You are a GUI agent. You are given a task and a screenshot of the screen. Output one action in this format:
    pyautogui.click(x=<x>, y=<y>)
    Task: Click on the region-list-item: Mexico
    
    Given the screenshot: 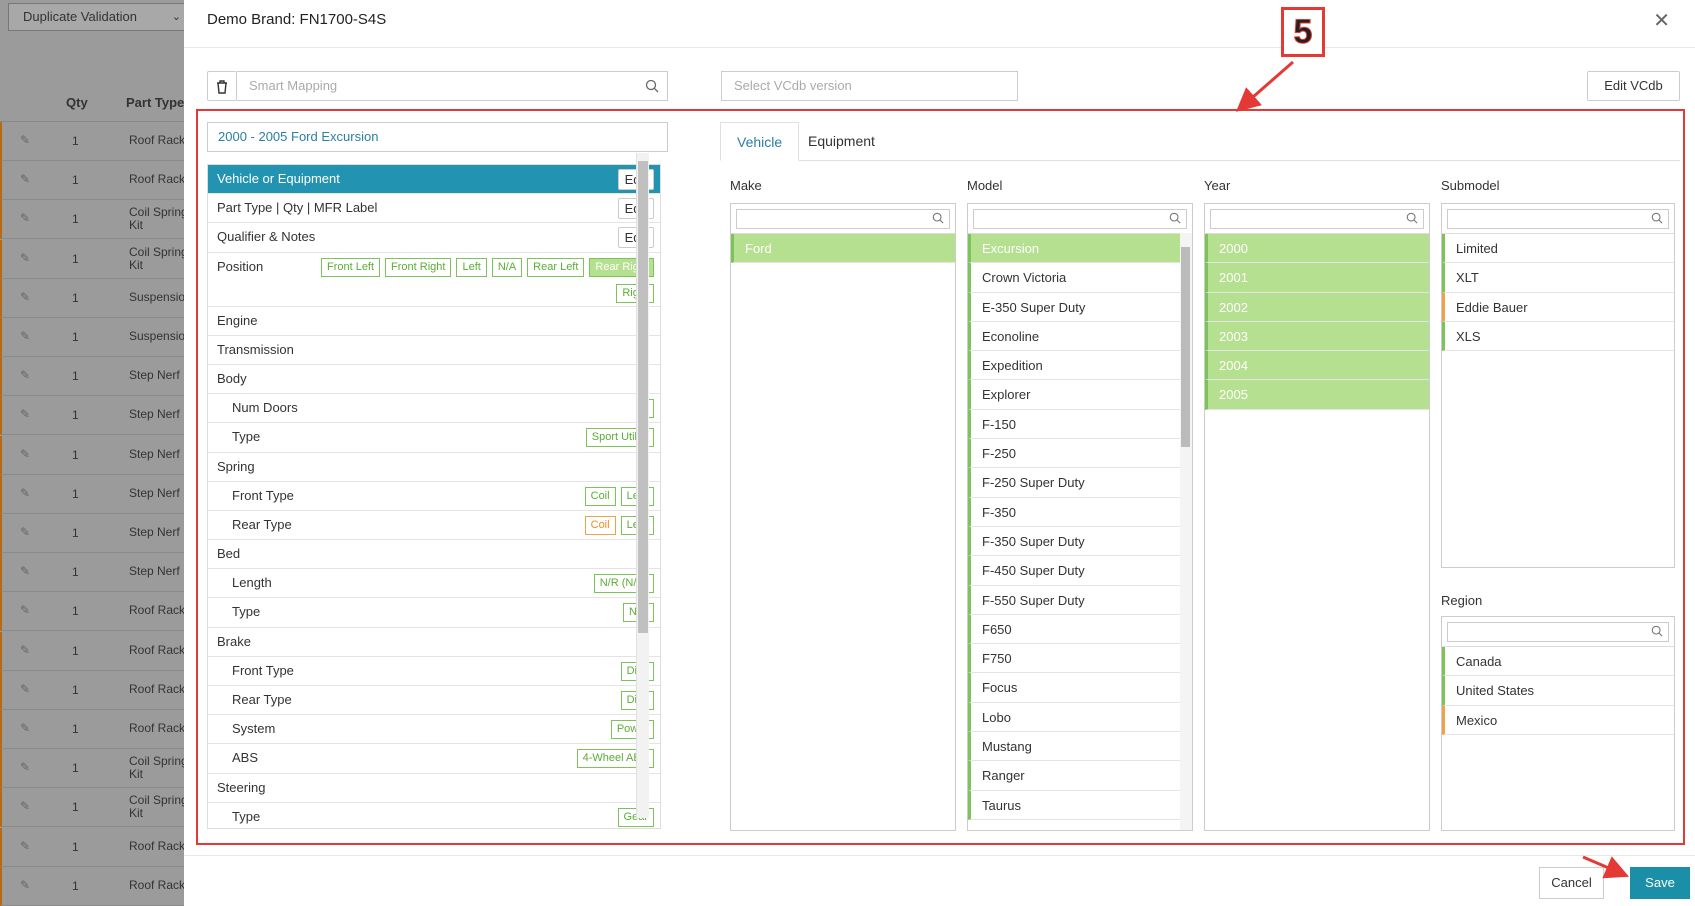 What is the action you would take?
    pyautogui.click(x=1558, y=720)
    